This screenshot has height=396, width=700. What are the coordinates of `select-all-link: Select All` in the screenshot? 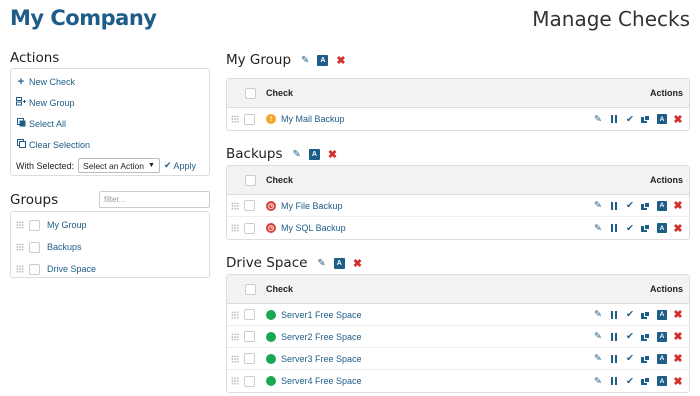 It's located at (110, 123).